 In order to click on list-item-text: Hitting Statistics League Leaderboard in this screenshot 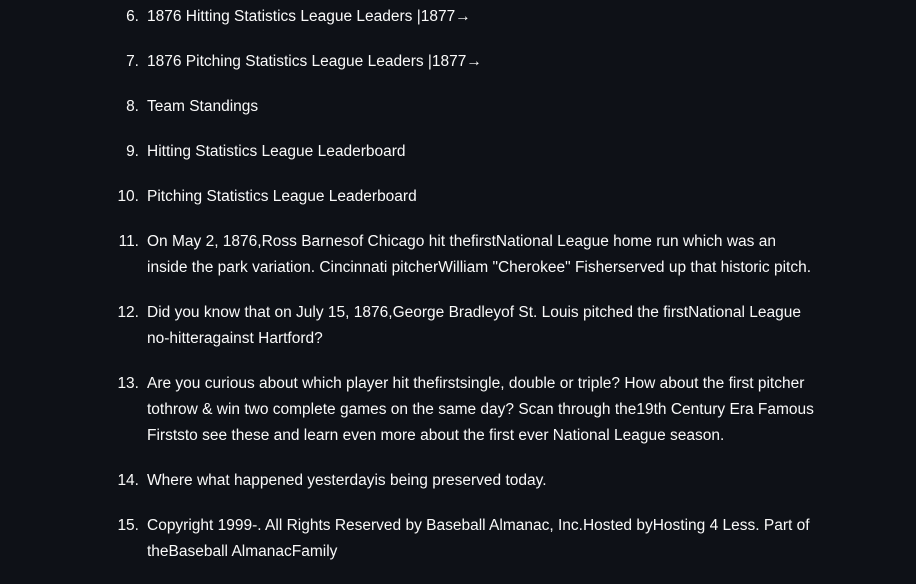, I will do `click(483, 152)`.